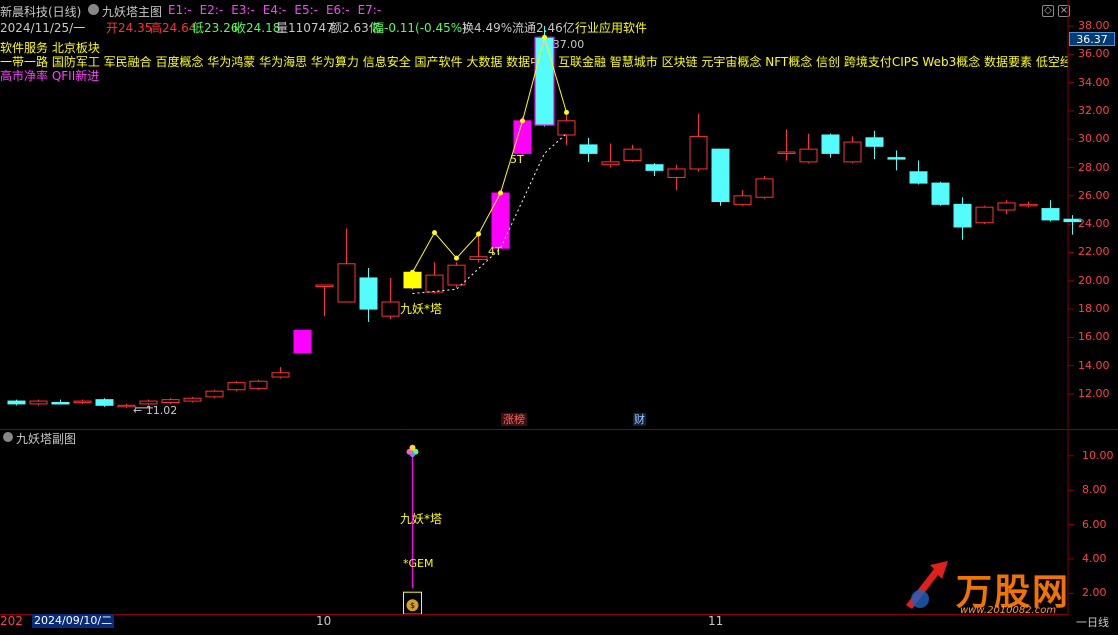 The image size is (1118, 635). What do you see at coordinates (568, 44) in the screenshot?
I see `high-annotation-value: 37.00` at bounding box center [568, 44].